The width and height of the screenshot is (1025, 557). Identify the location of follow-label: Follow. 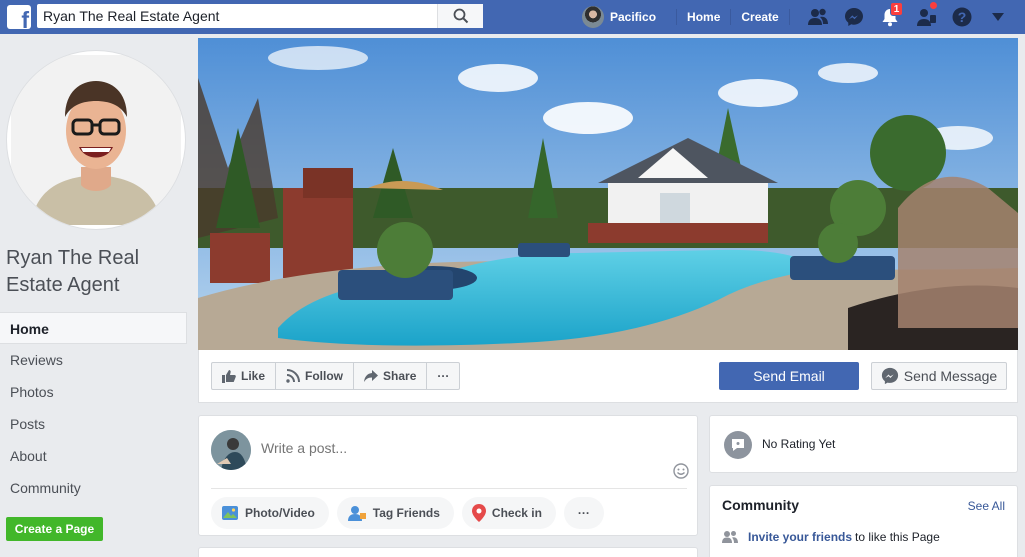
(324, 376).